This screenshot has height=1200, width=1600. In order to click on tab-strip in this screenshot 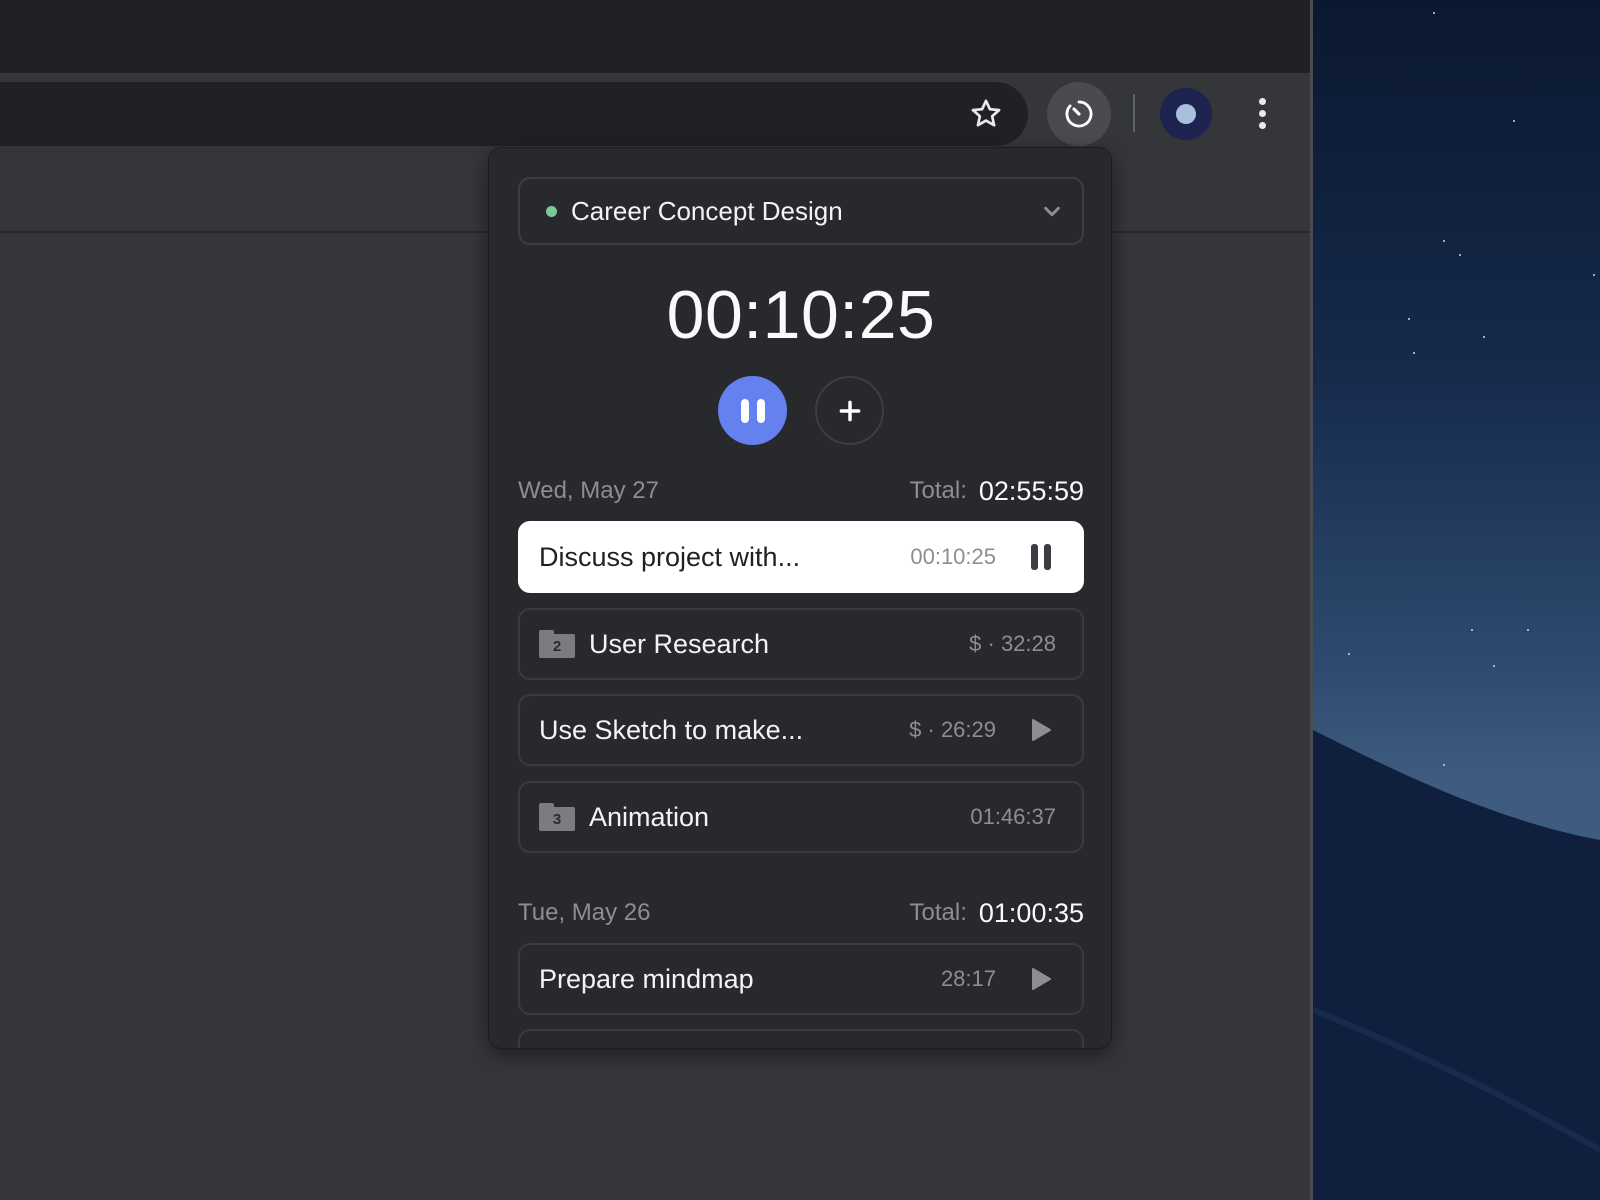, I will do `click(655, 36)`.